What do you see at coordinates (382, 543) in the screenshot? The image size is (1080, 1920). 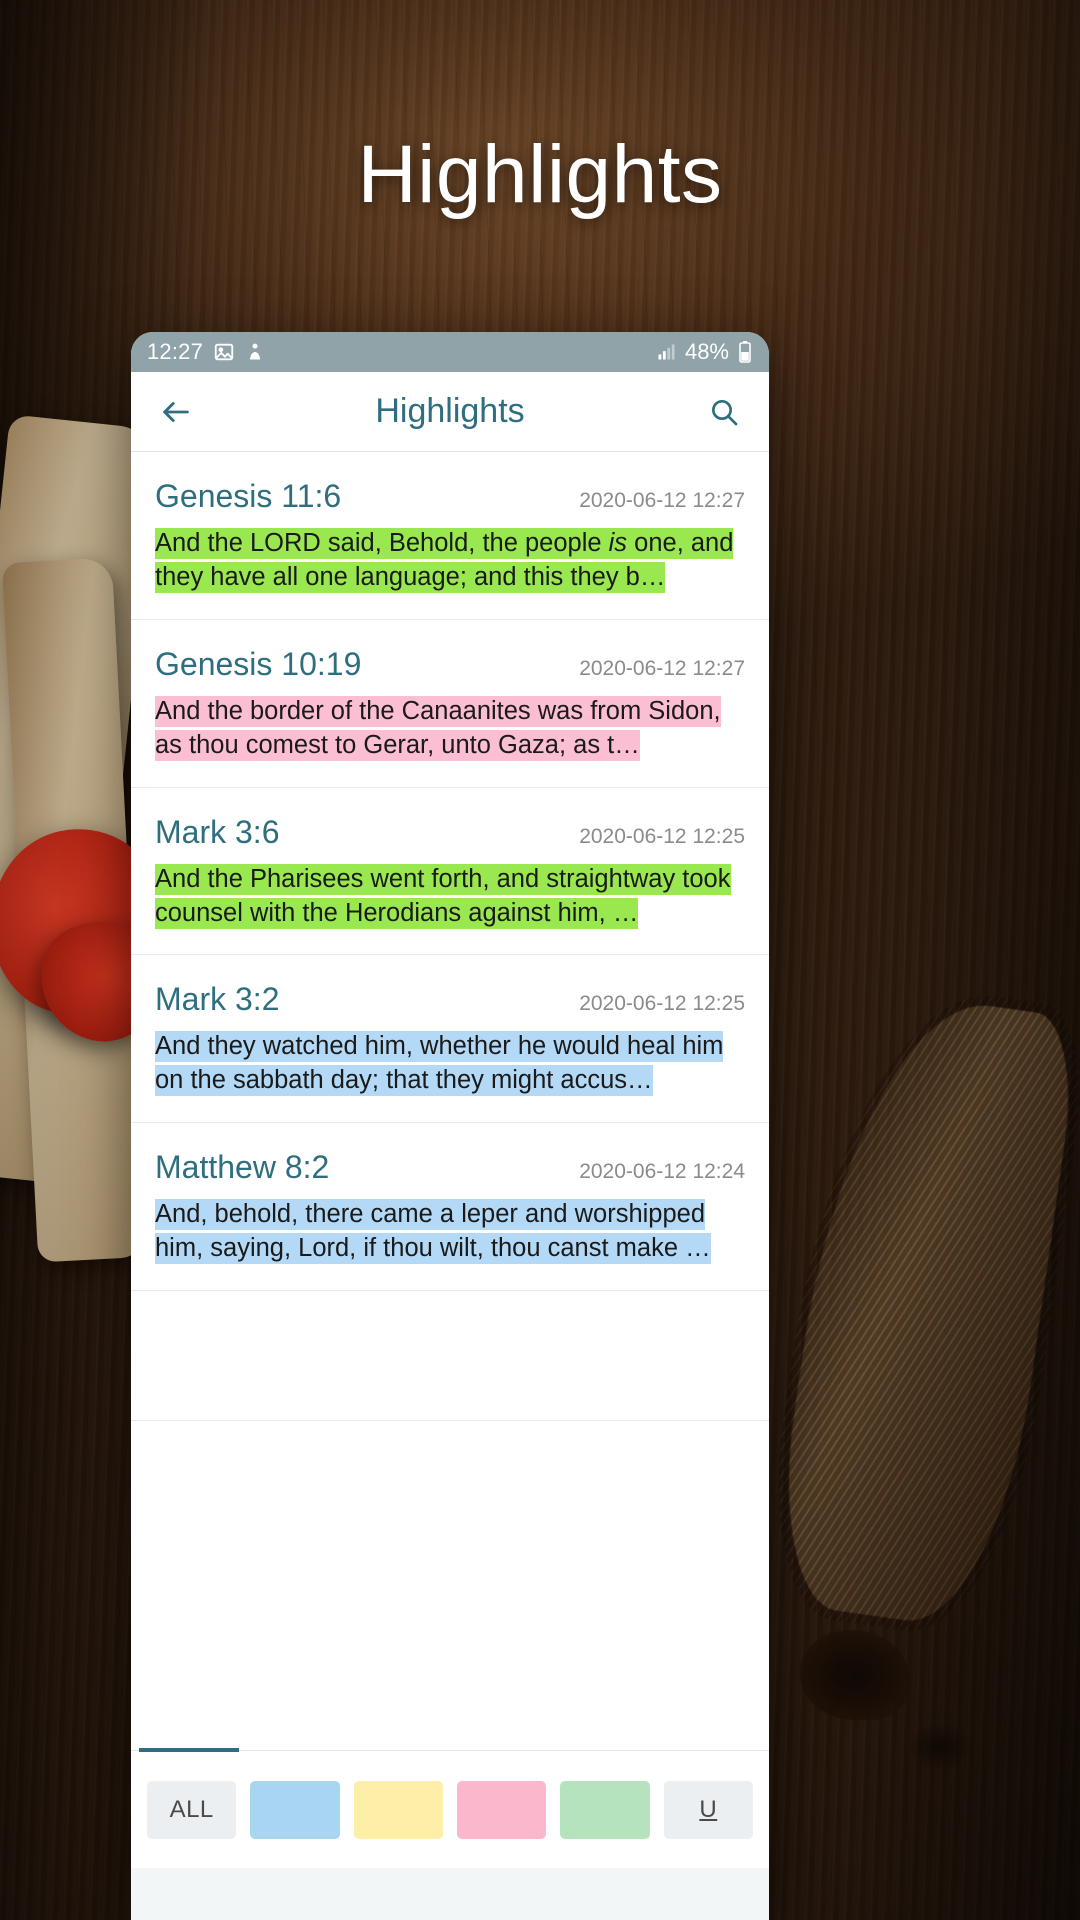 I see `highlight-span: And the LORD said, Behold, the people` at bounding box center [382, 543].